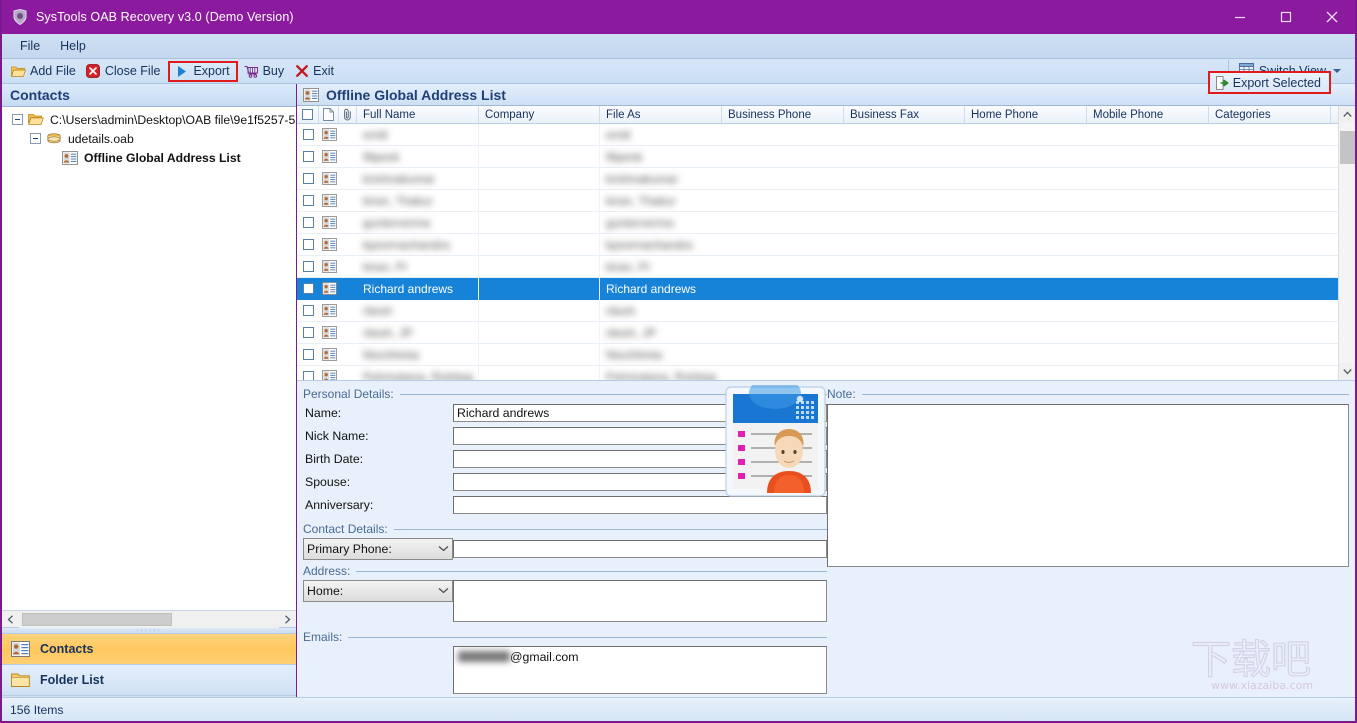  What do you see at coordinates (1346, 371) in the screenshot?
I see `scroll-down-arrow-icon` at bounding box center [1346, 371].